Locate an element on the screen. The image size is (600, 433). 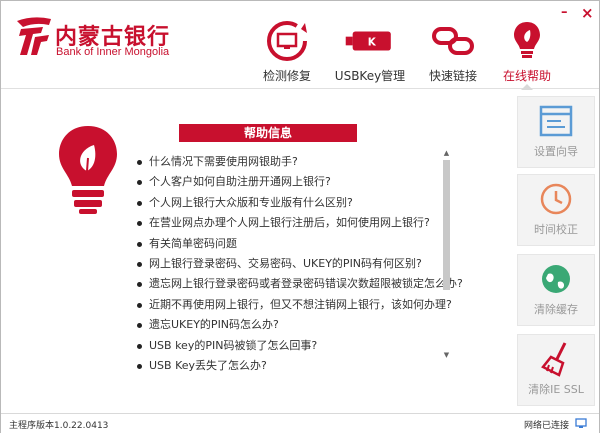
setup-wizard-button: 设置向导 is located at coordinates (556, 132).